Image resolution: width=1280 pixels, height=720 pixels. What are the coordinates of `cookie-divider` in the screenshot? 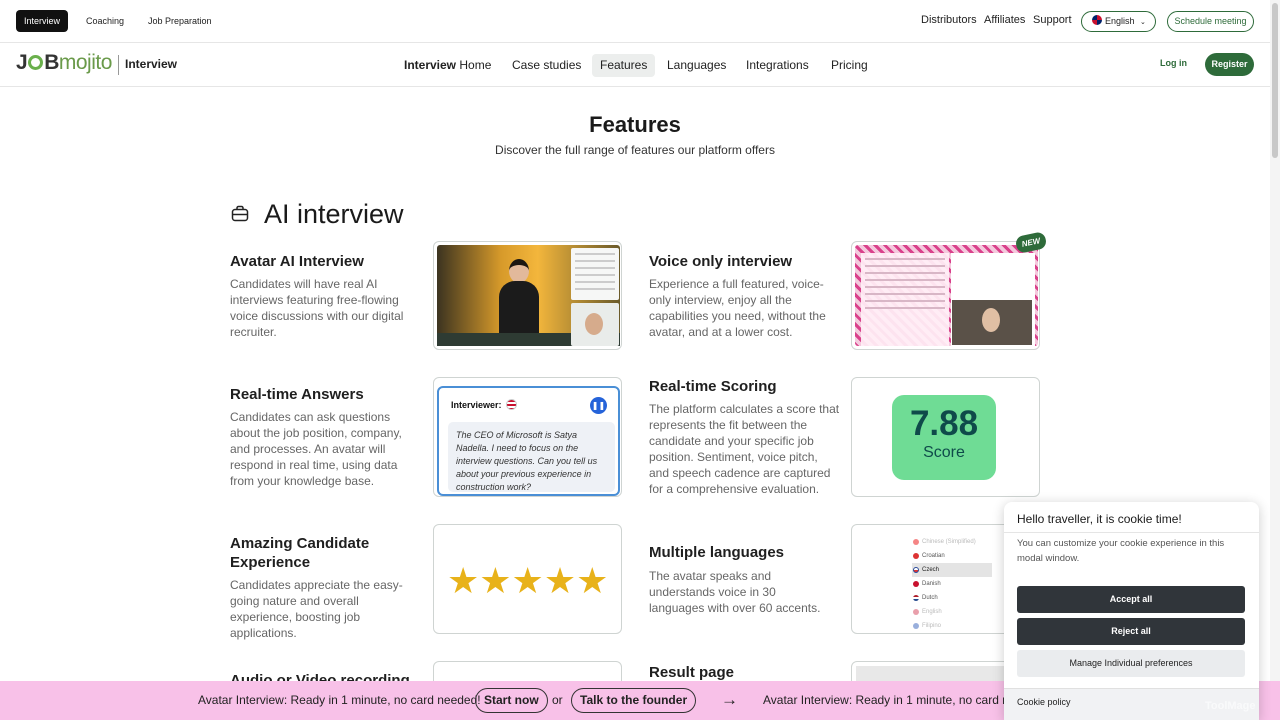 It's located at (1131, 532).